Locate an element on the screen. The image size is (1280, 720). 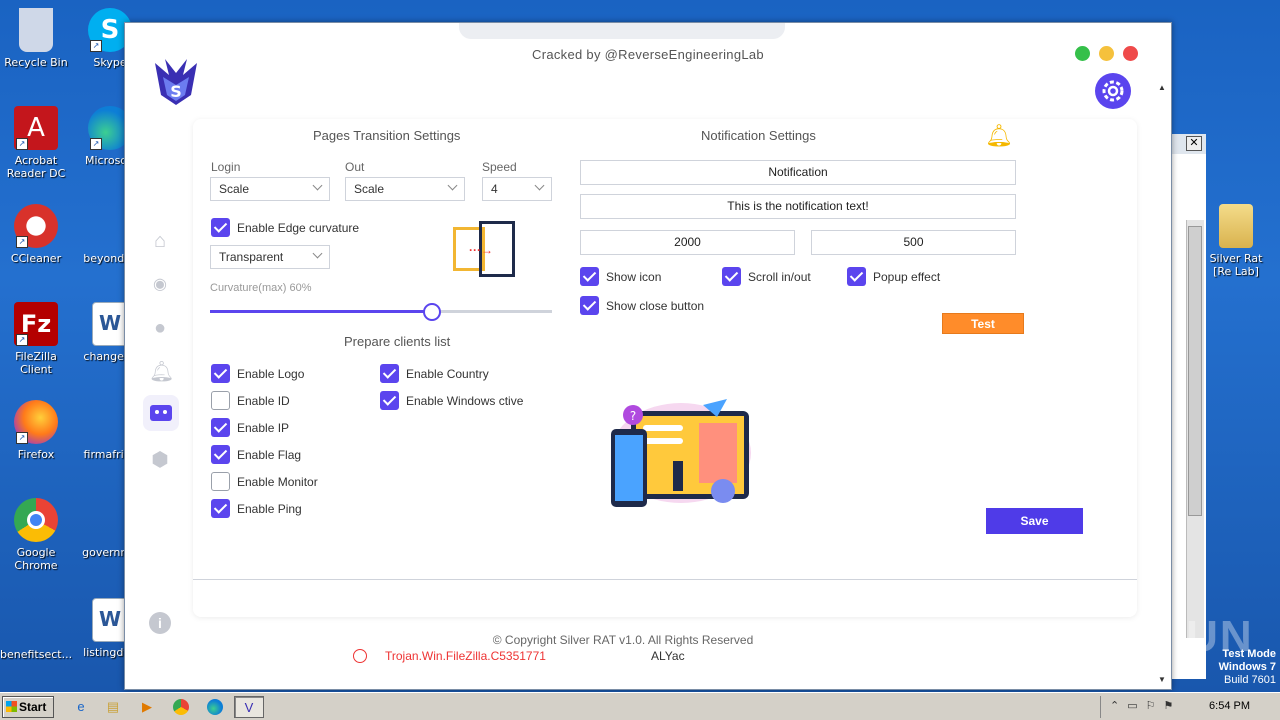
client-option-checkbox: Enable Windows ctive is located at coordinates (451, 400).